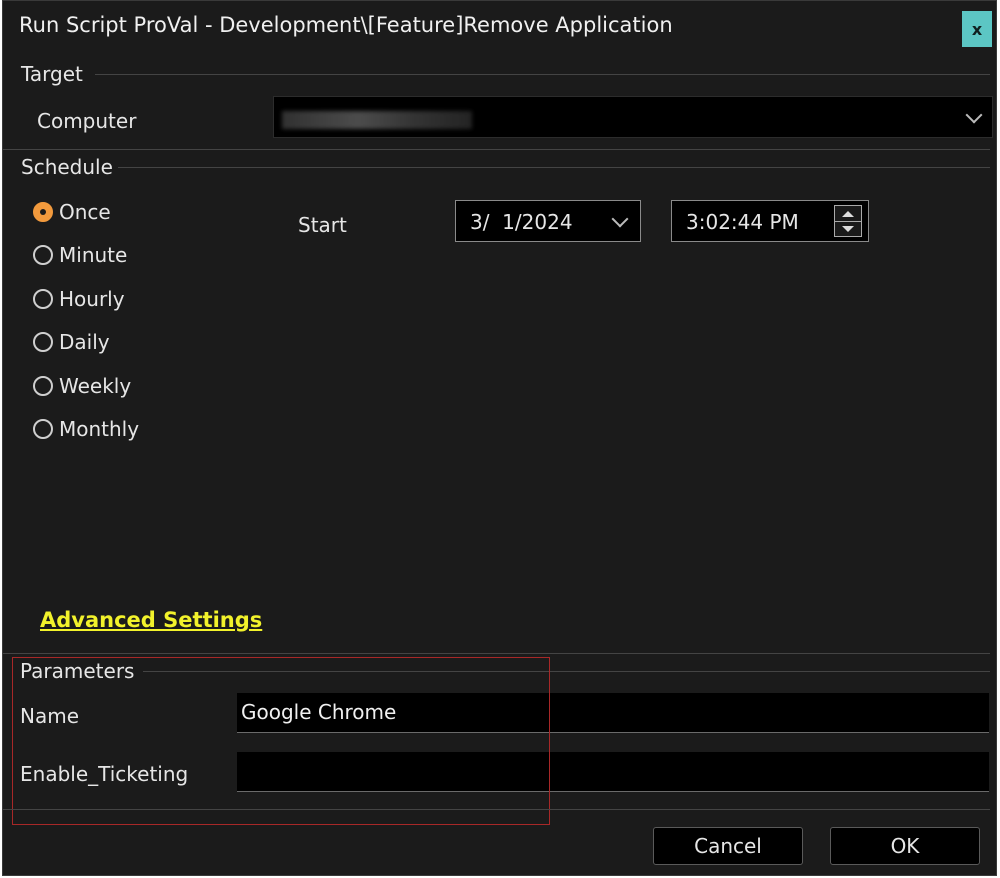 Image resolution: width=1000 pixels, height=878 pixels. I want to click on radio-once: Once, so click(72, 212).